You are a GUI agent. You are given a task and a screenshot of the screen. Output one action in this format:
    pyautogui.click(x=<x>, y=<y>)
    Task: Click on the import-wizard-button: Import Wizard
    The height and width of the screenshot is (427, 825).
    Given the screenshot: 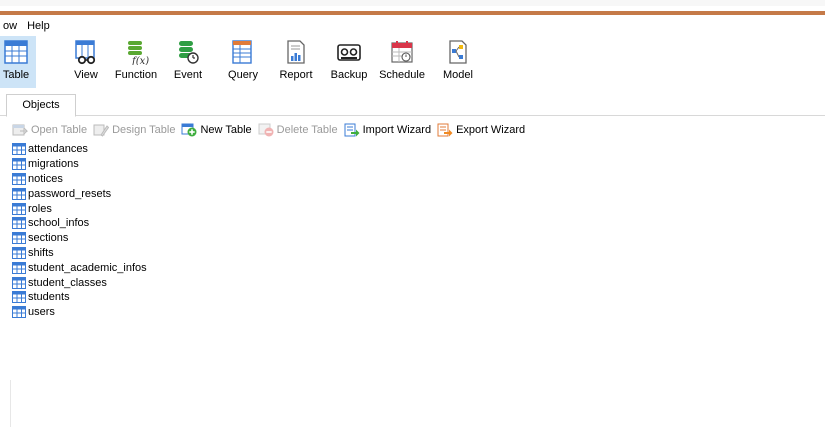 What is the action you would take?
    pyautogui.click(x=387, y=130)
    